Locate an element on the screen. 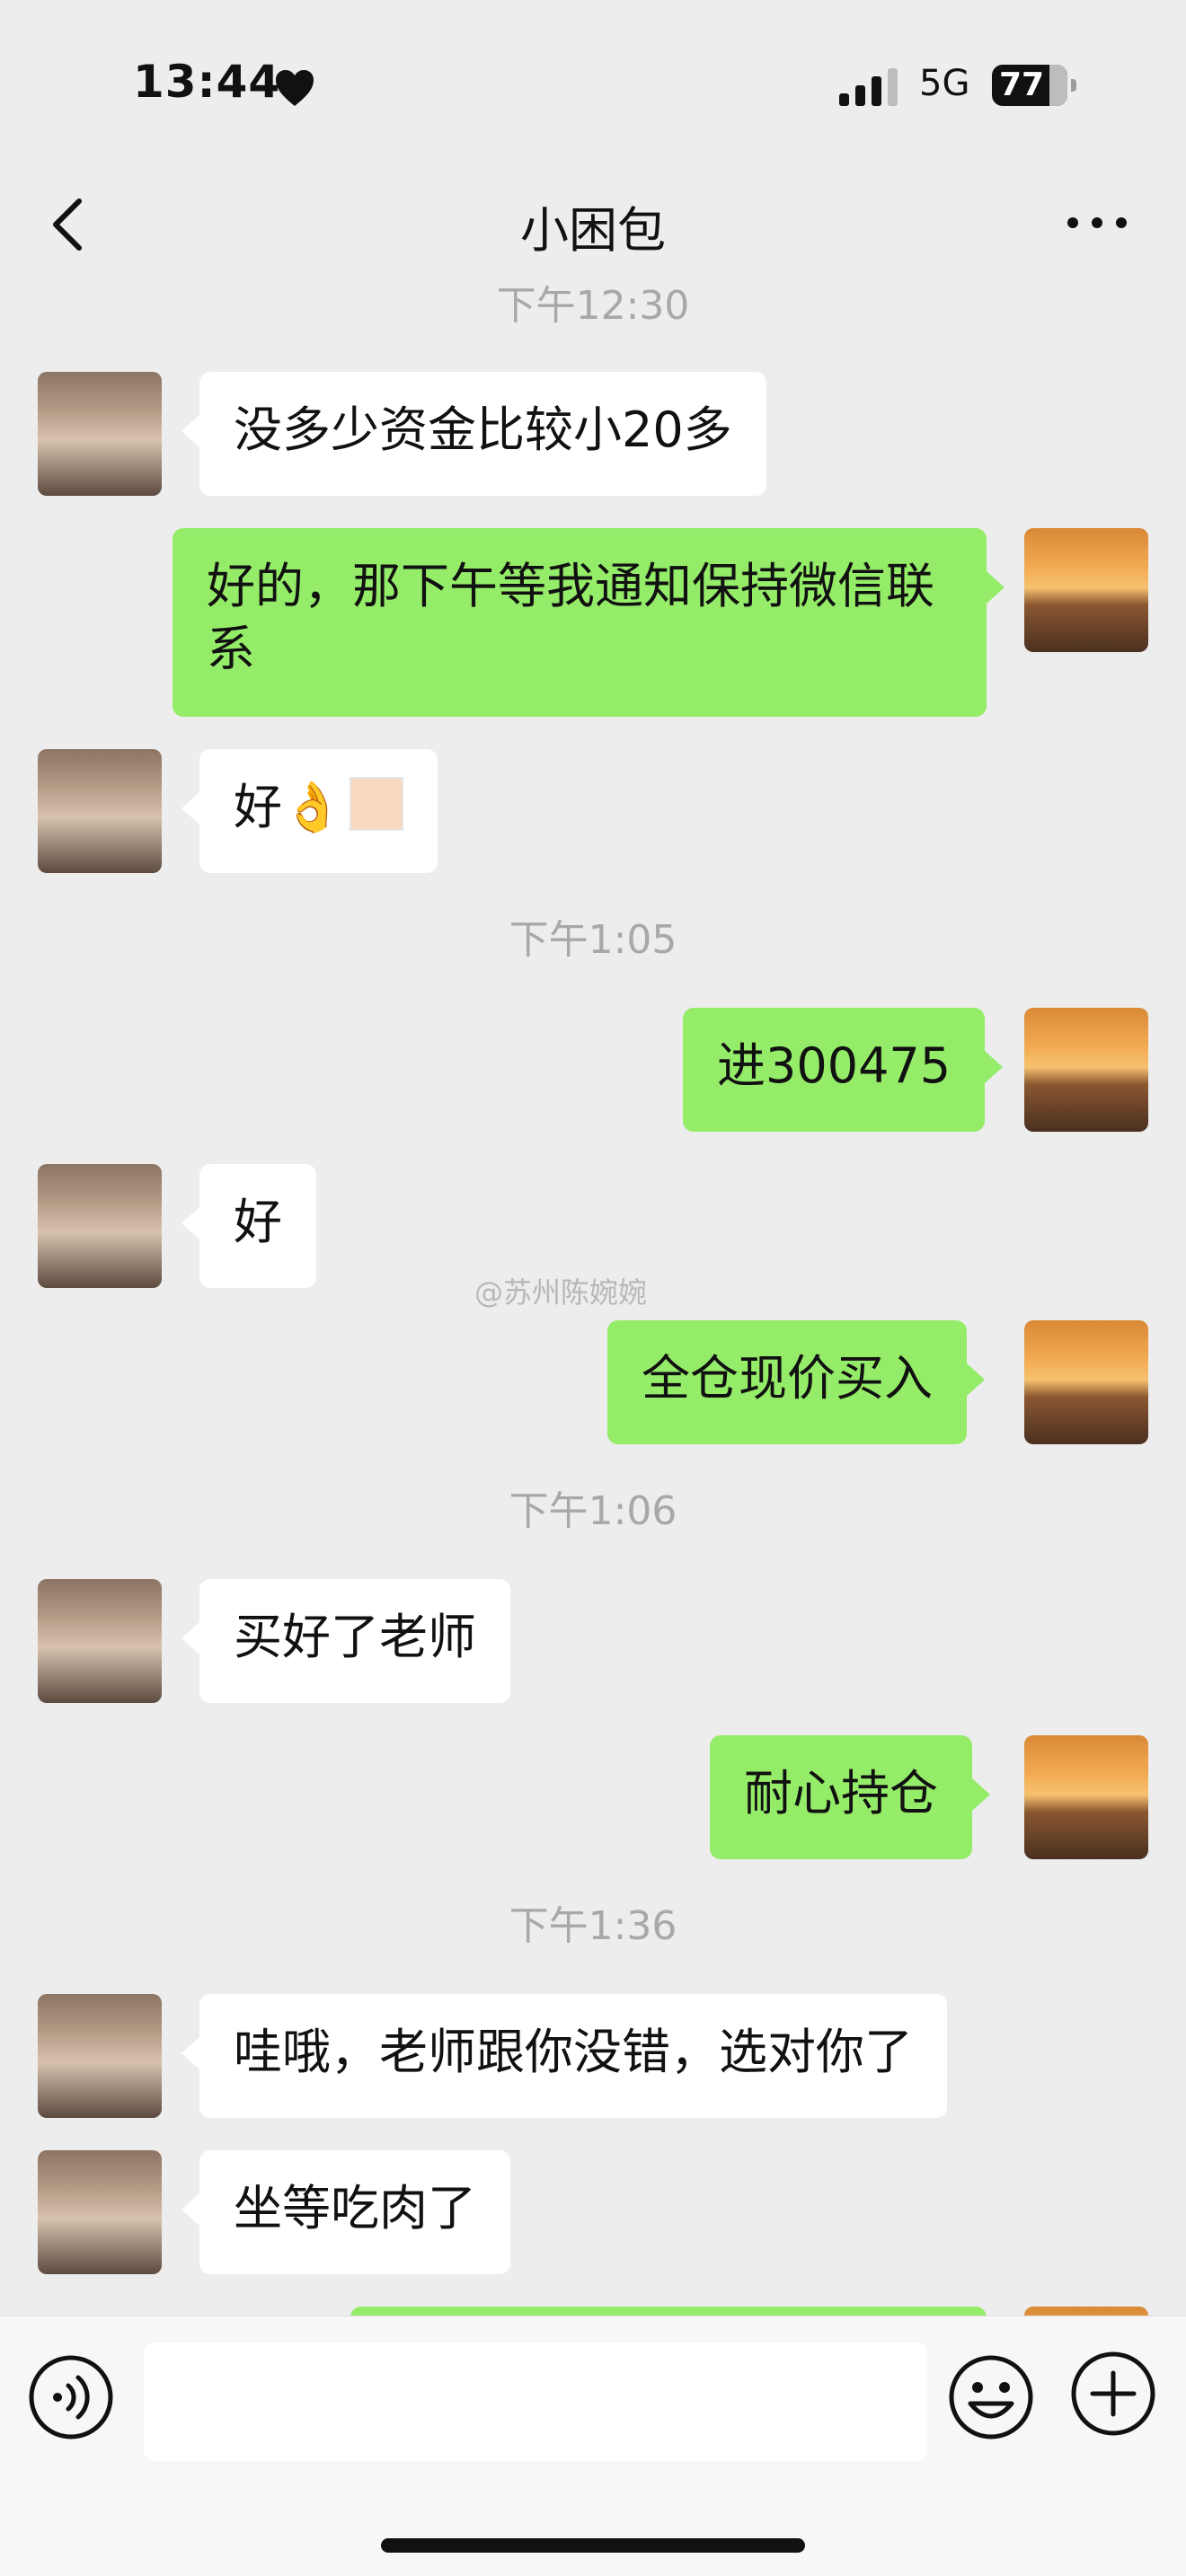  message-bubble-sent: 全仓现价买入 is located at coordinates (796, 1382).